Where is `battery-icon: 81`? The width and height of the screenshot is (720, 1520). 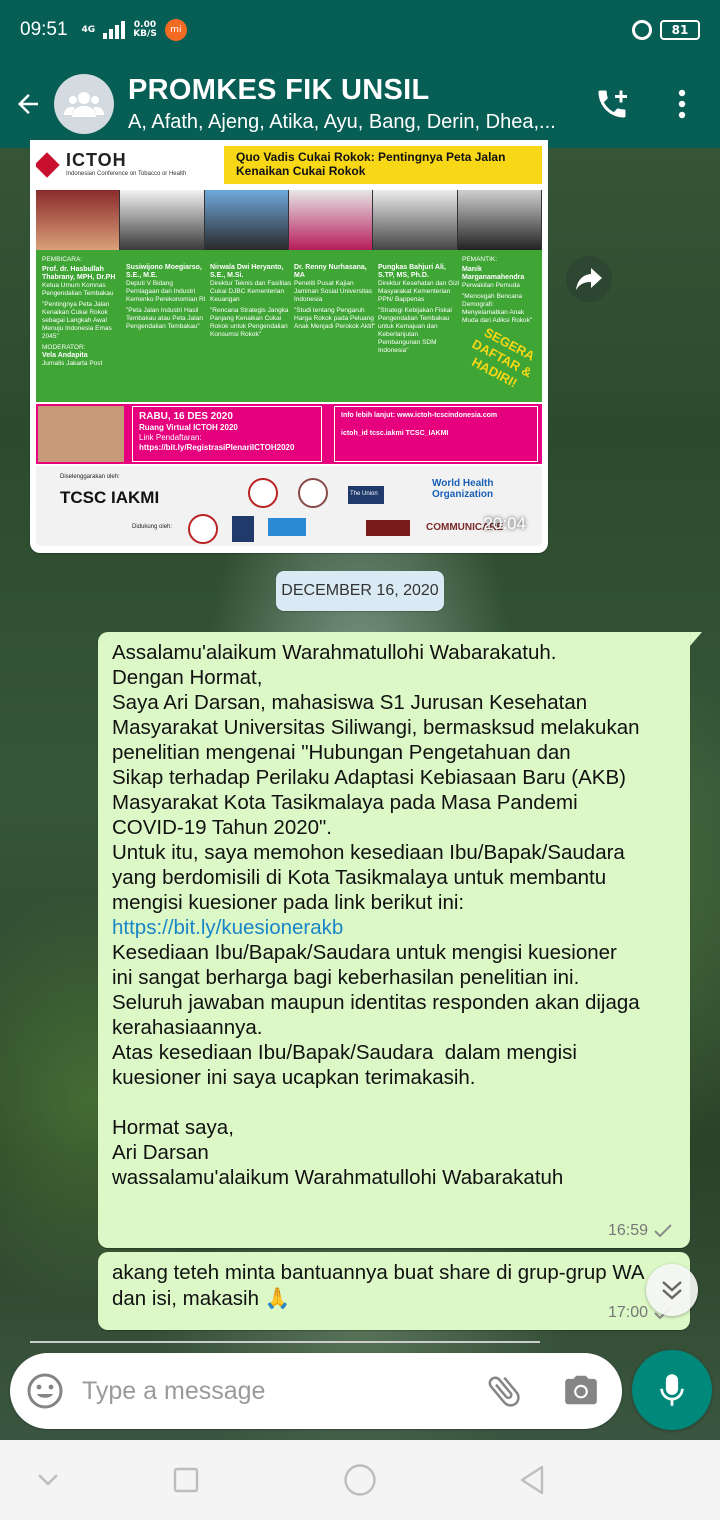
battery-icon: 81 is located at coordinates (680, 30).